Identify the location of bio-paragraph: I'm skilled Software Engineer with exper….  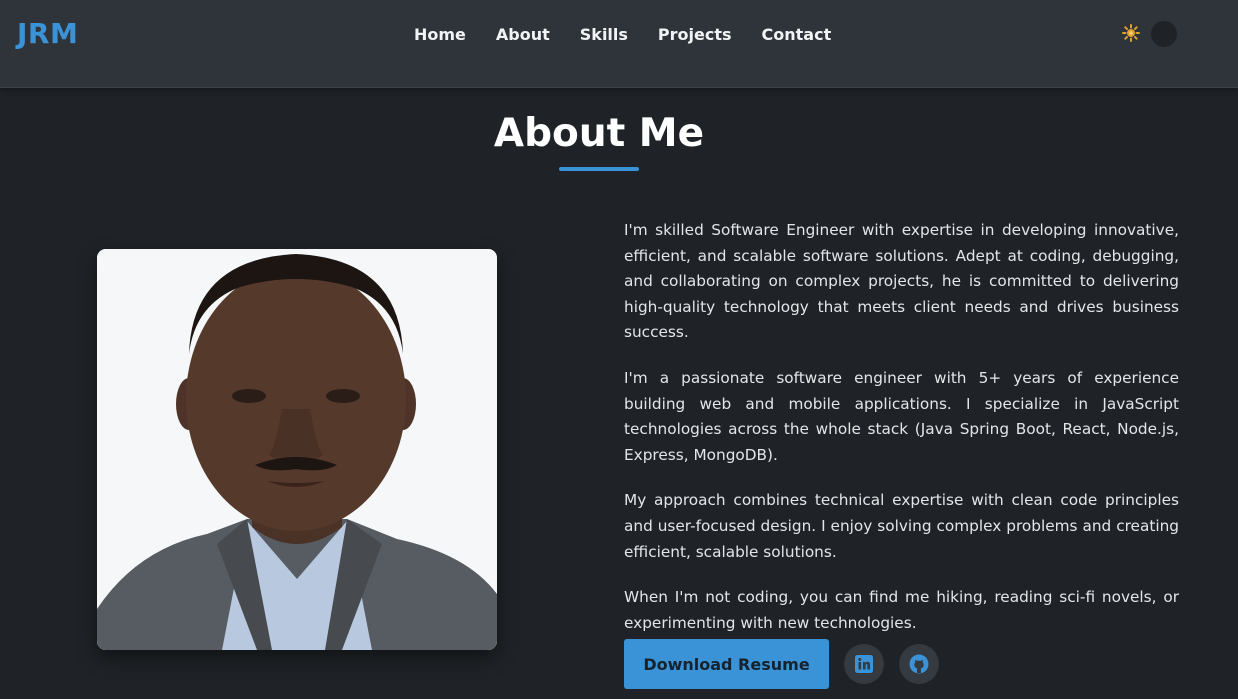
(901, 281).